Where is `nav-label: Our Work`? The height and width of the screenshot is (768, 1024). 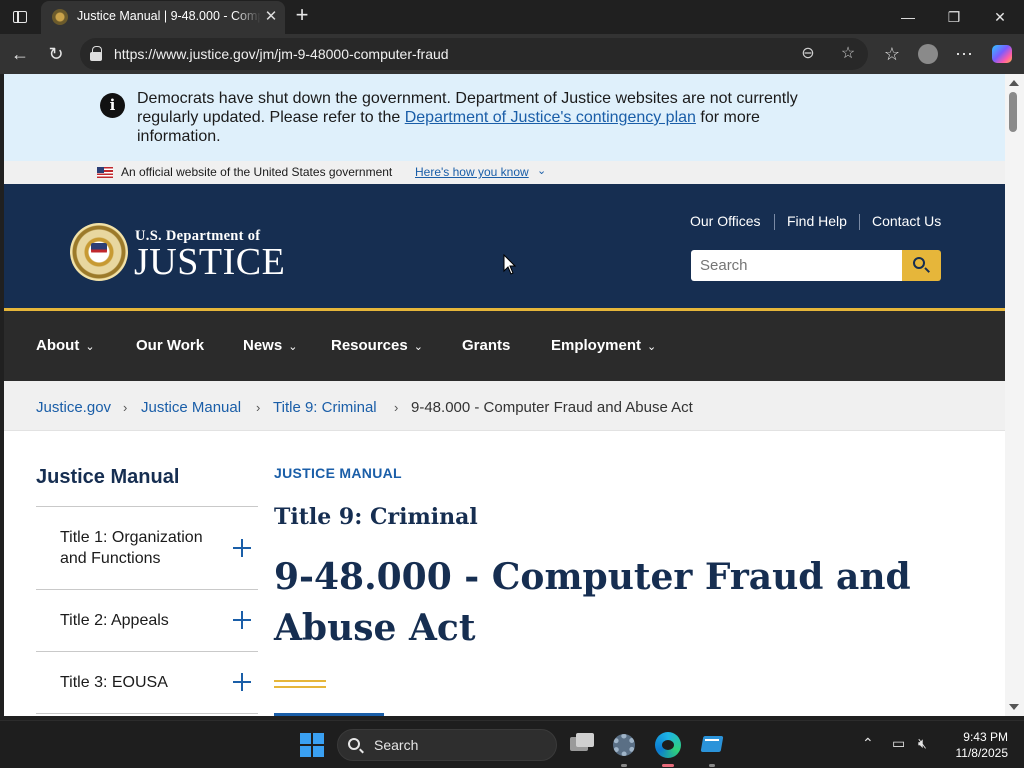 nav-label: Our Work is located at coordinates (170, 345).